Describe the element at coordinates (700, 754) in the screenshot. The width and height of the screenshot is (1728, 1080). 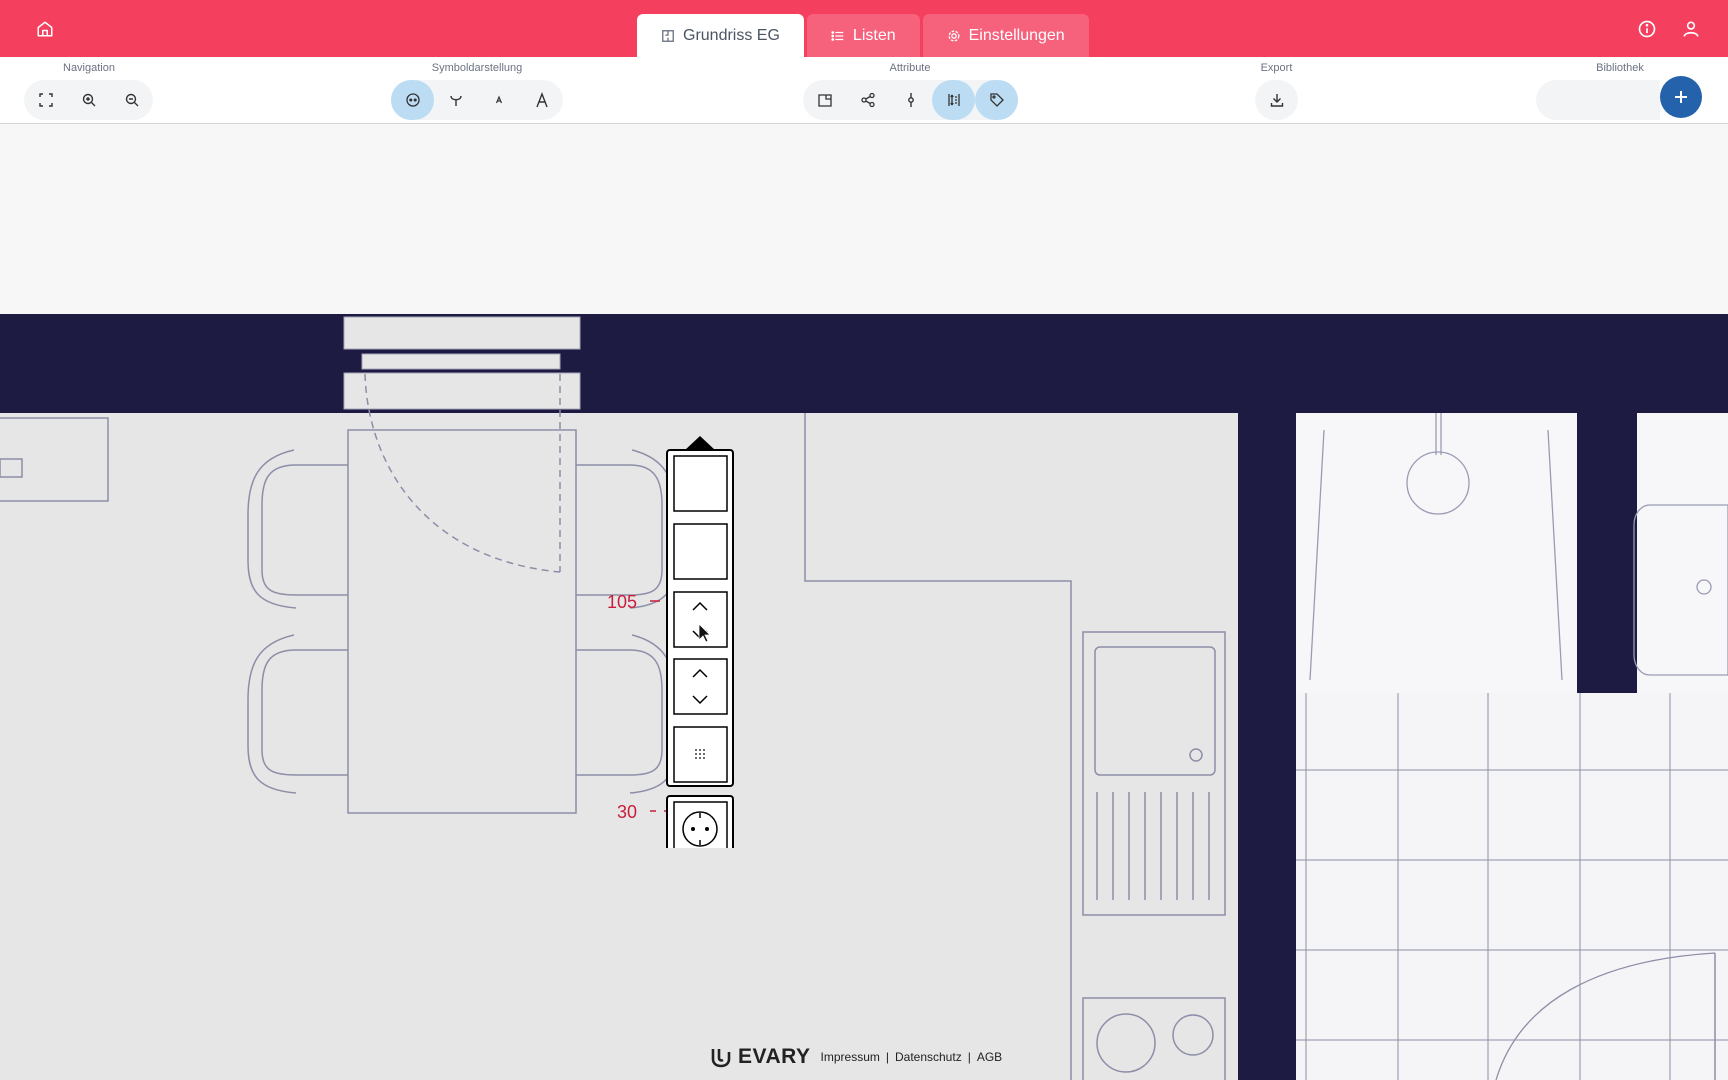
I see `keypad-icon` at that location.